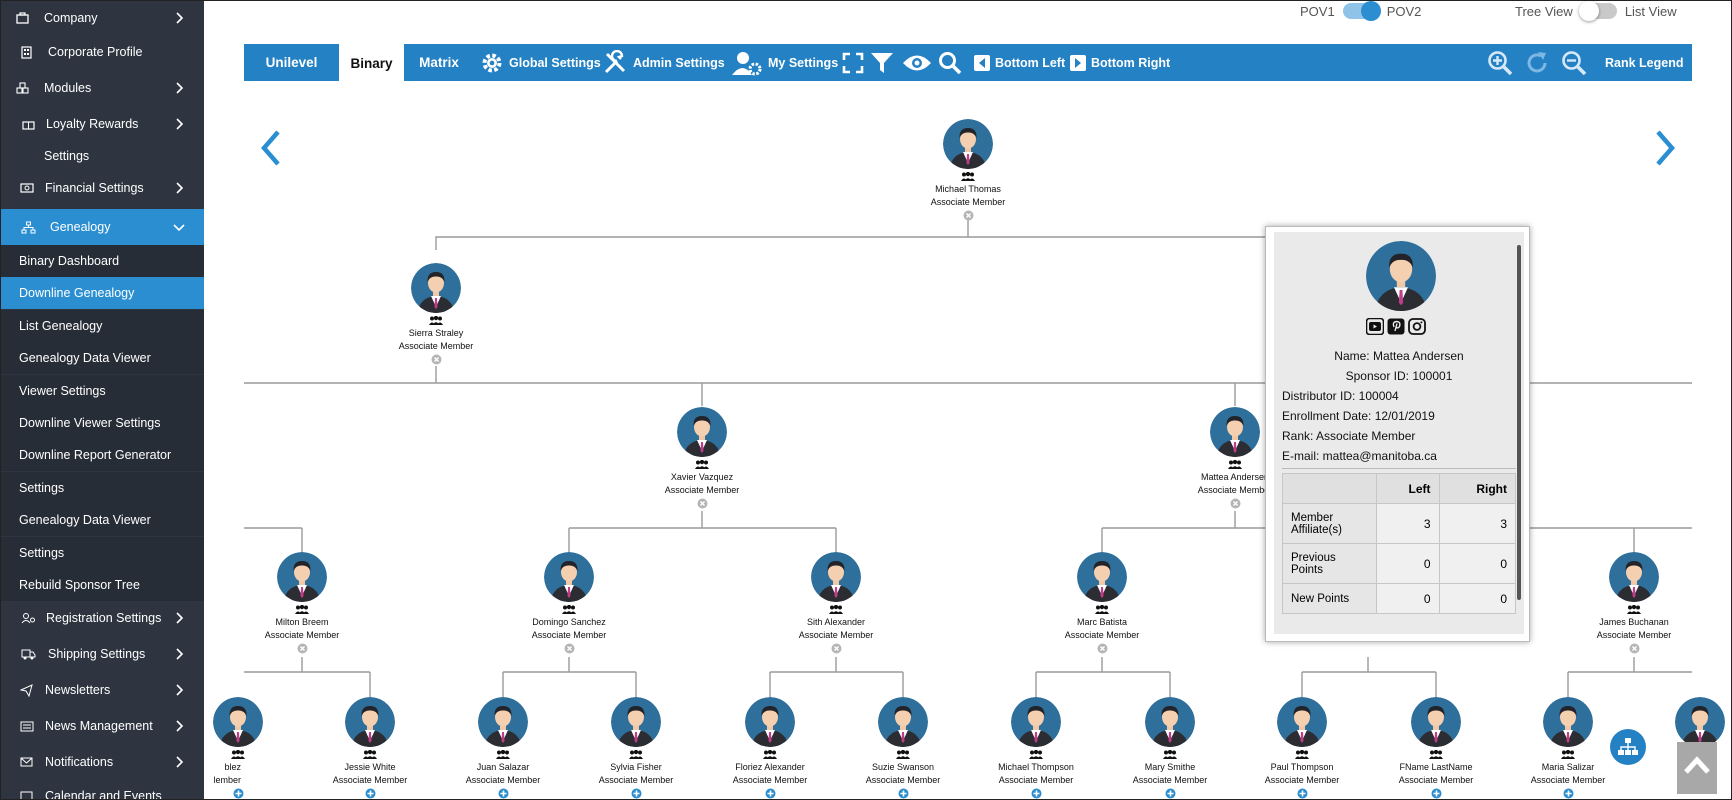 The height and width of the screenshot is (800, 1732). What do you see at coordinates (102, 423) in the screenshot?
I see `sidebar-item-downline-viewer-settings: Downline Viewer Settings` at bounding box center [102, 423].